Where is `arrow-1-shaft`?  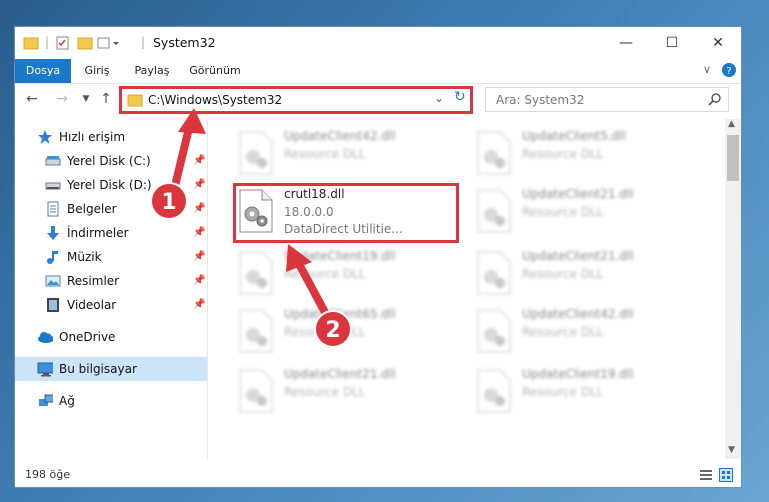 arrow-1-shaft is located at coordinates (182, 157).